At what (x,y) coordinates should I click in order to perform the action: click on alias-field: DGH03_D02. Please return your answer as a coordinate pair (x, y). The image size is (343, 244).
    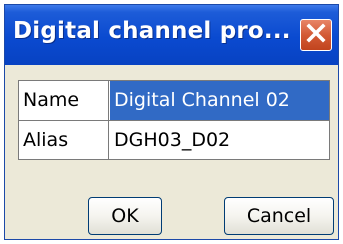
    Looking at the image, I should click on (219, 140).